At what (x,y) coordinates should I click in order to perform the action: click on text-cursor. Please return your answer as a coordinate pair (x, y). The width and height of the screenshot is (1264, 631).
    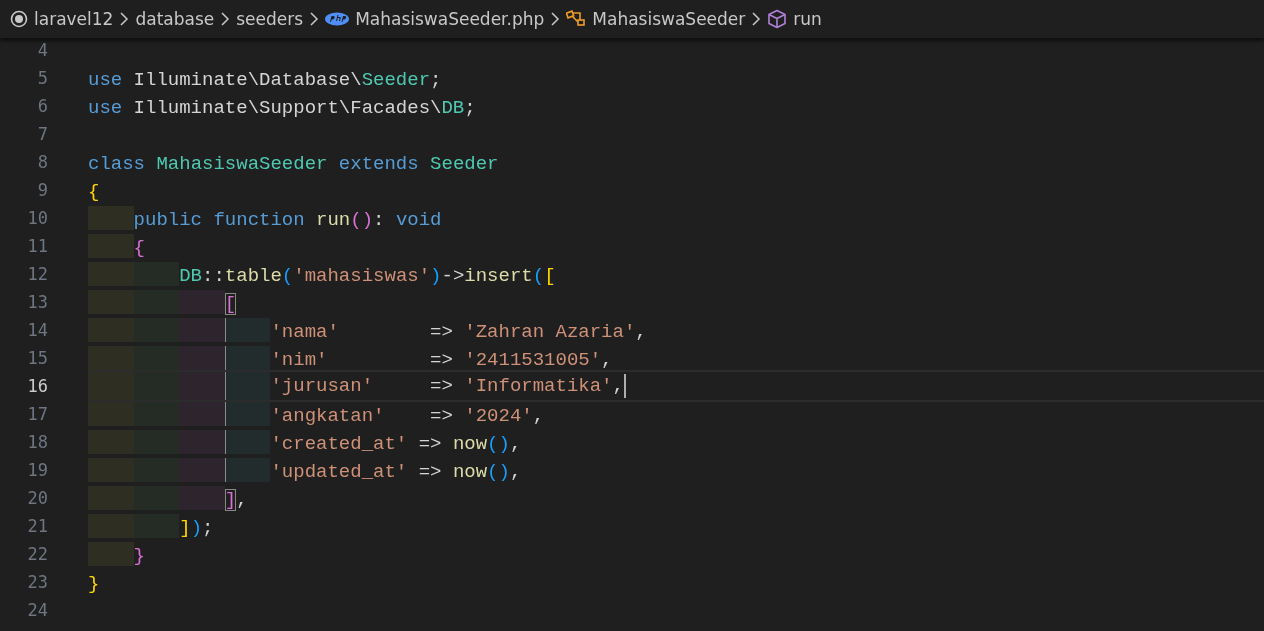
    Looking at the image, I should click on (624, 386).